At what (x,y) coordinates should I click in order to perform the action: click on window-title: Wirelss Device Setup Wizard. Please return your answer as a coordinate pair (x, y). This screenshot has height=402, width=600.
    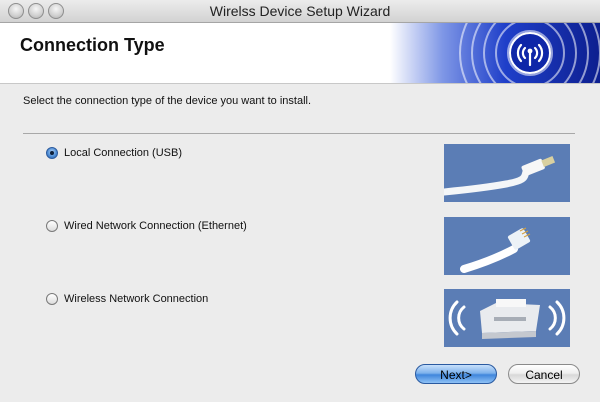
    Looking at the image, I should click on (300, 11).